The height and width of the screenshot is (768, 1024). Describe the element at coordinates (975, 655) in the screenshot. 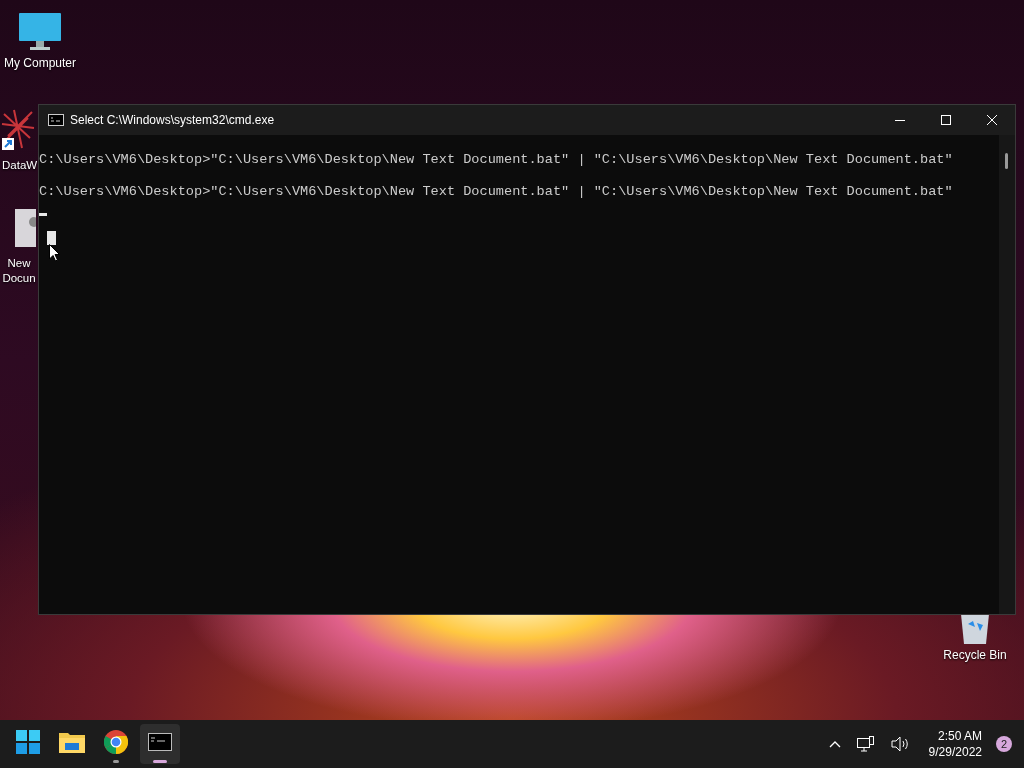

I see `icon-label: Recycle Bin` at that location.